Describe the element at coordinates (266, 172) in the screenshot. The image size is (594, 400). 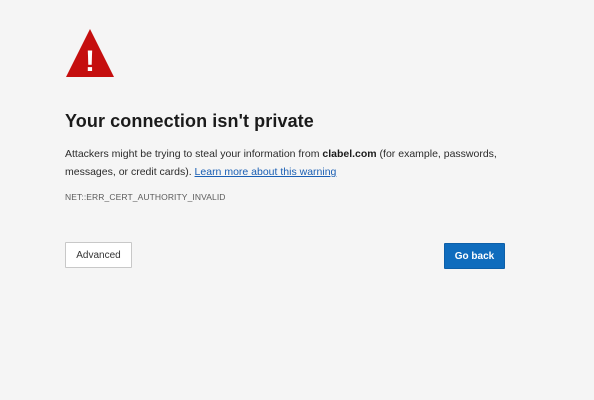
I see `learn-more-link: Learn more about this warning` at that location.